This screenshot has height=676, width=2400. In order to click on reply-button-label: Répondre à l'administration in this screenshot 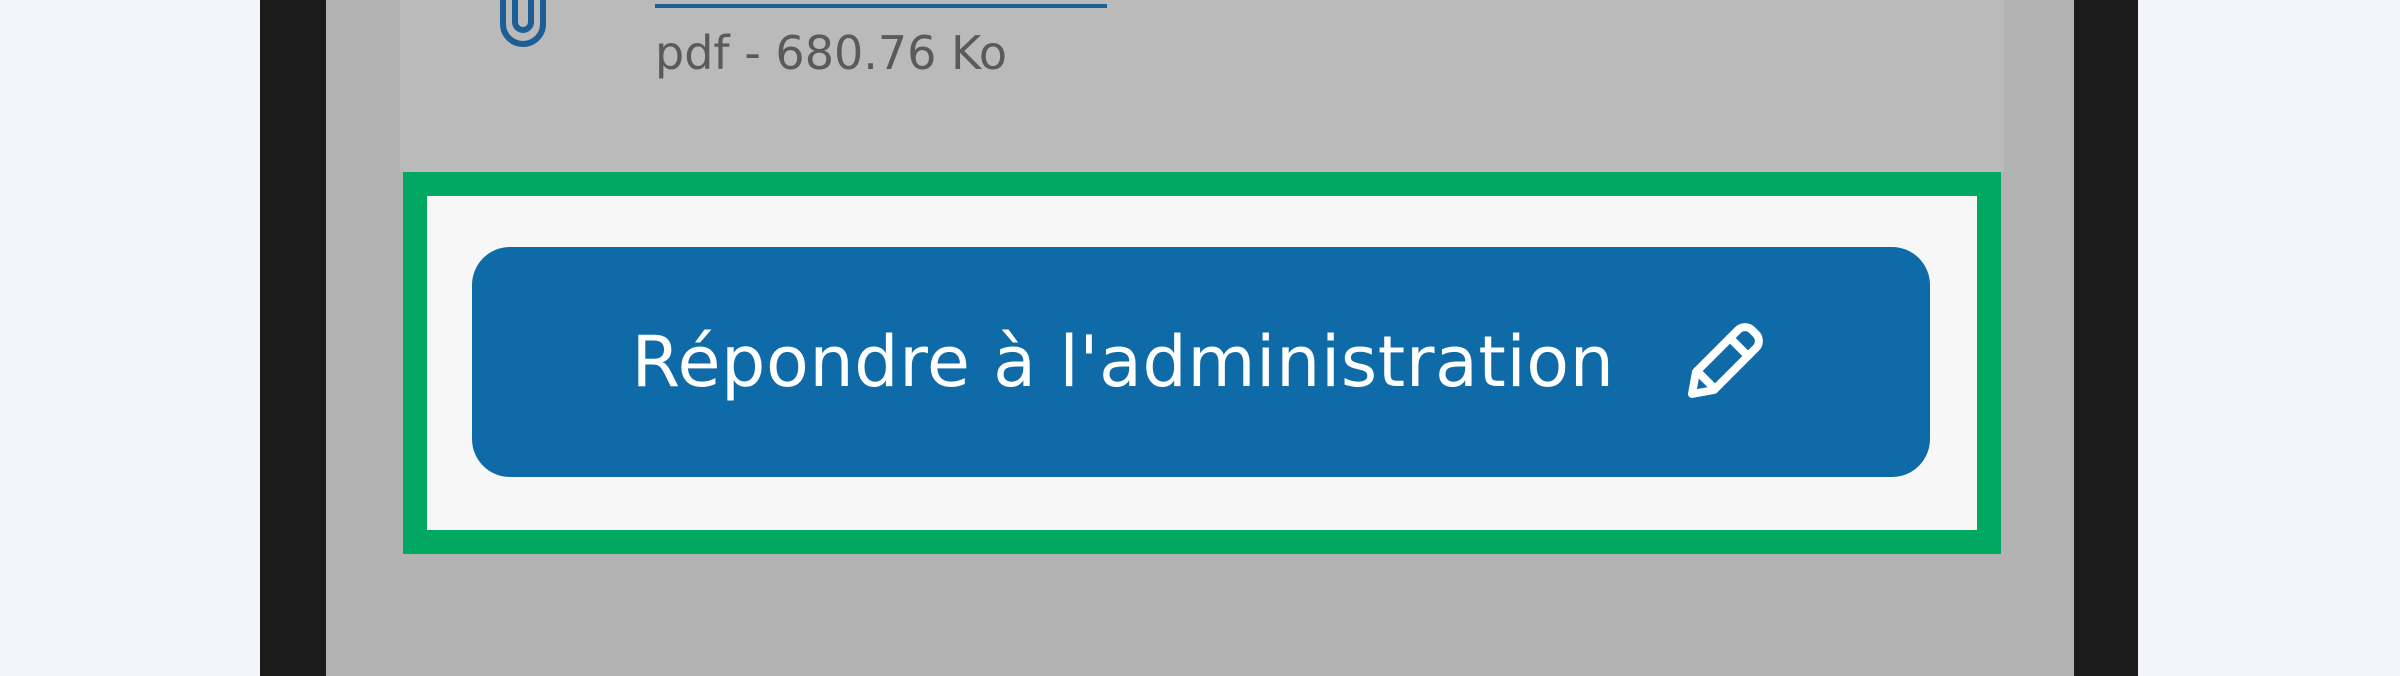, I will do `click(1123, 362)`.